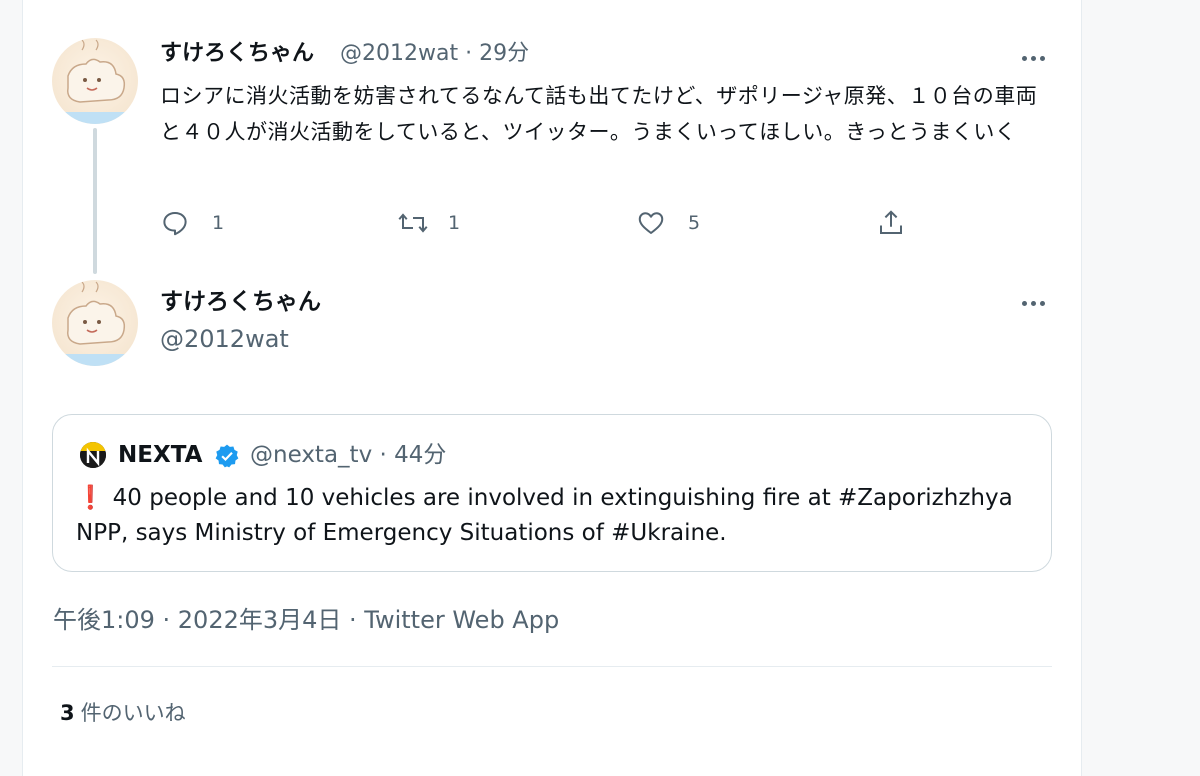  Describe the element at coordinates (454, 223) in the screenshot. I see `retweet-count: 1` at that location.